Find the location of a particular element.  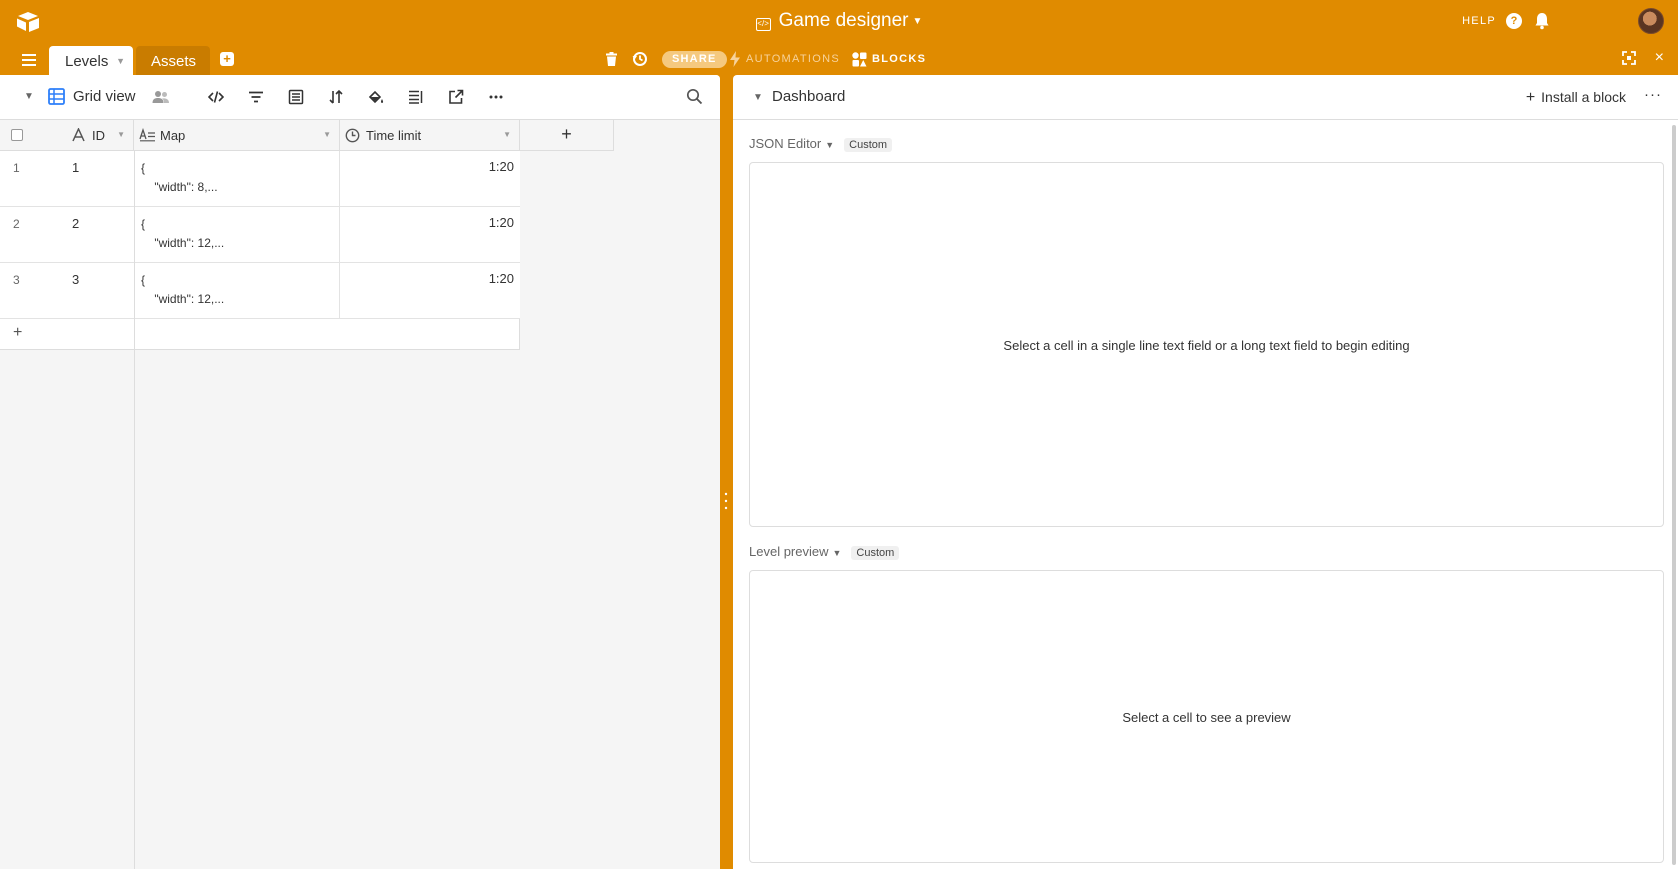

table-row: 3 3 { "width": 12,... 1:20 is located at coordinates (260, 291).